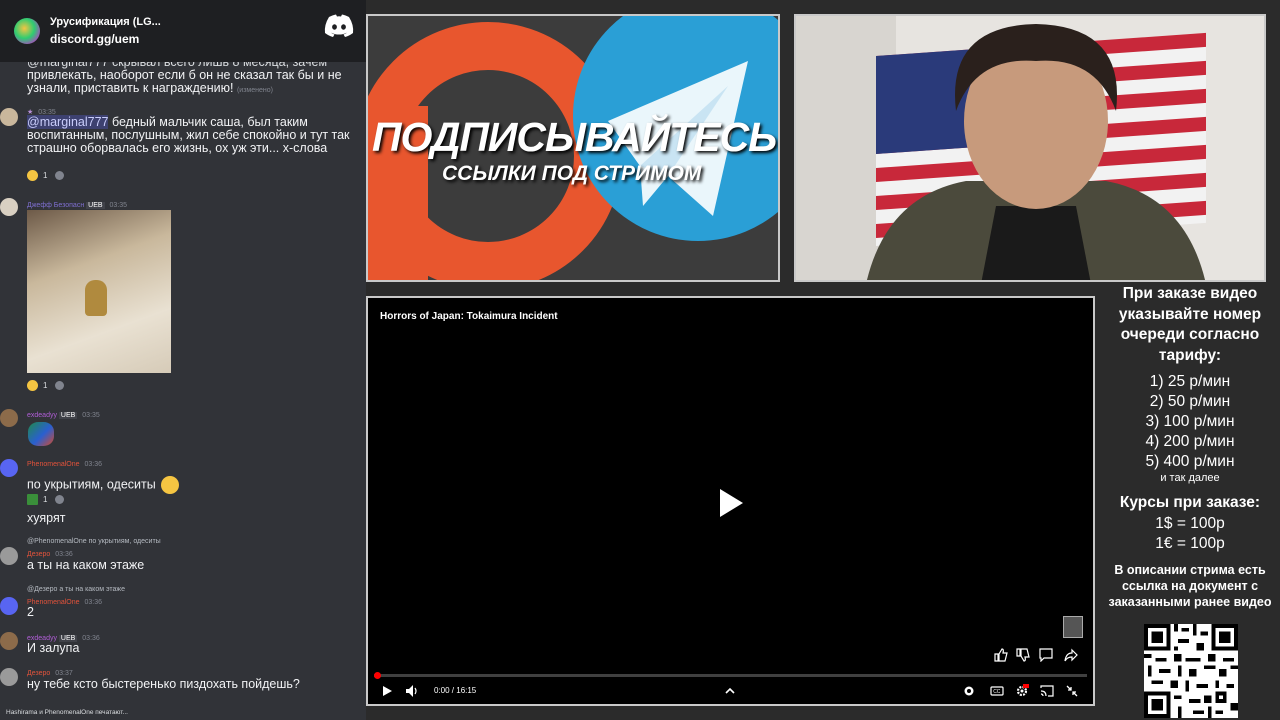 The image size is (1280, 720). What do you see at coordinates (455, 690) in the screenshot?
I see `time-display: 0:00 / 16:15` at bounding box center [455, 690].